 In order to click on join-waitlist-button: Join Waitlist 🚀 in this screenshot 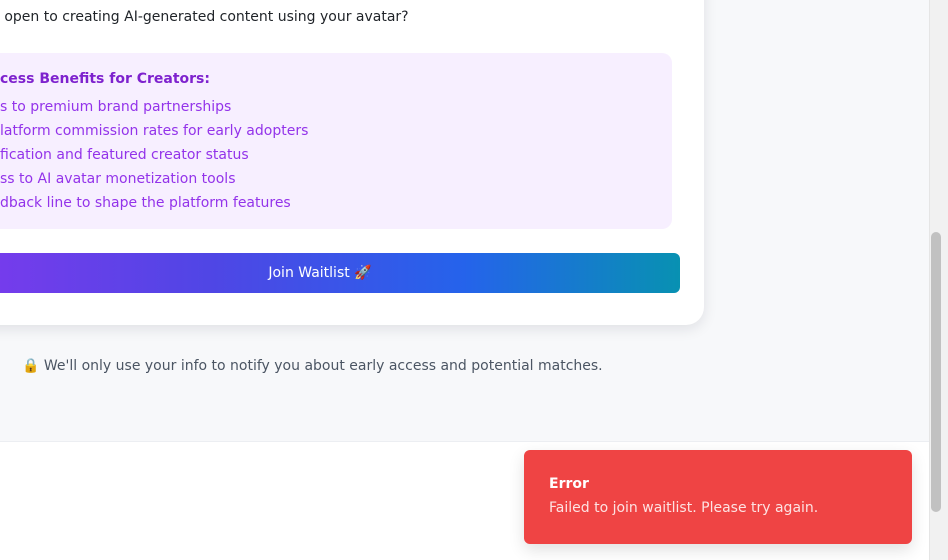, I will do `click(340, 273)`.